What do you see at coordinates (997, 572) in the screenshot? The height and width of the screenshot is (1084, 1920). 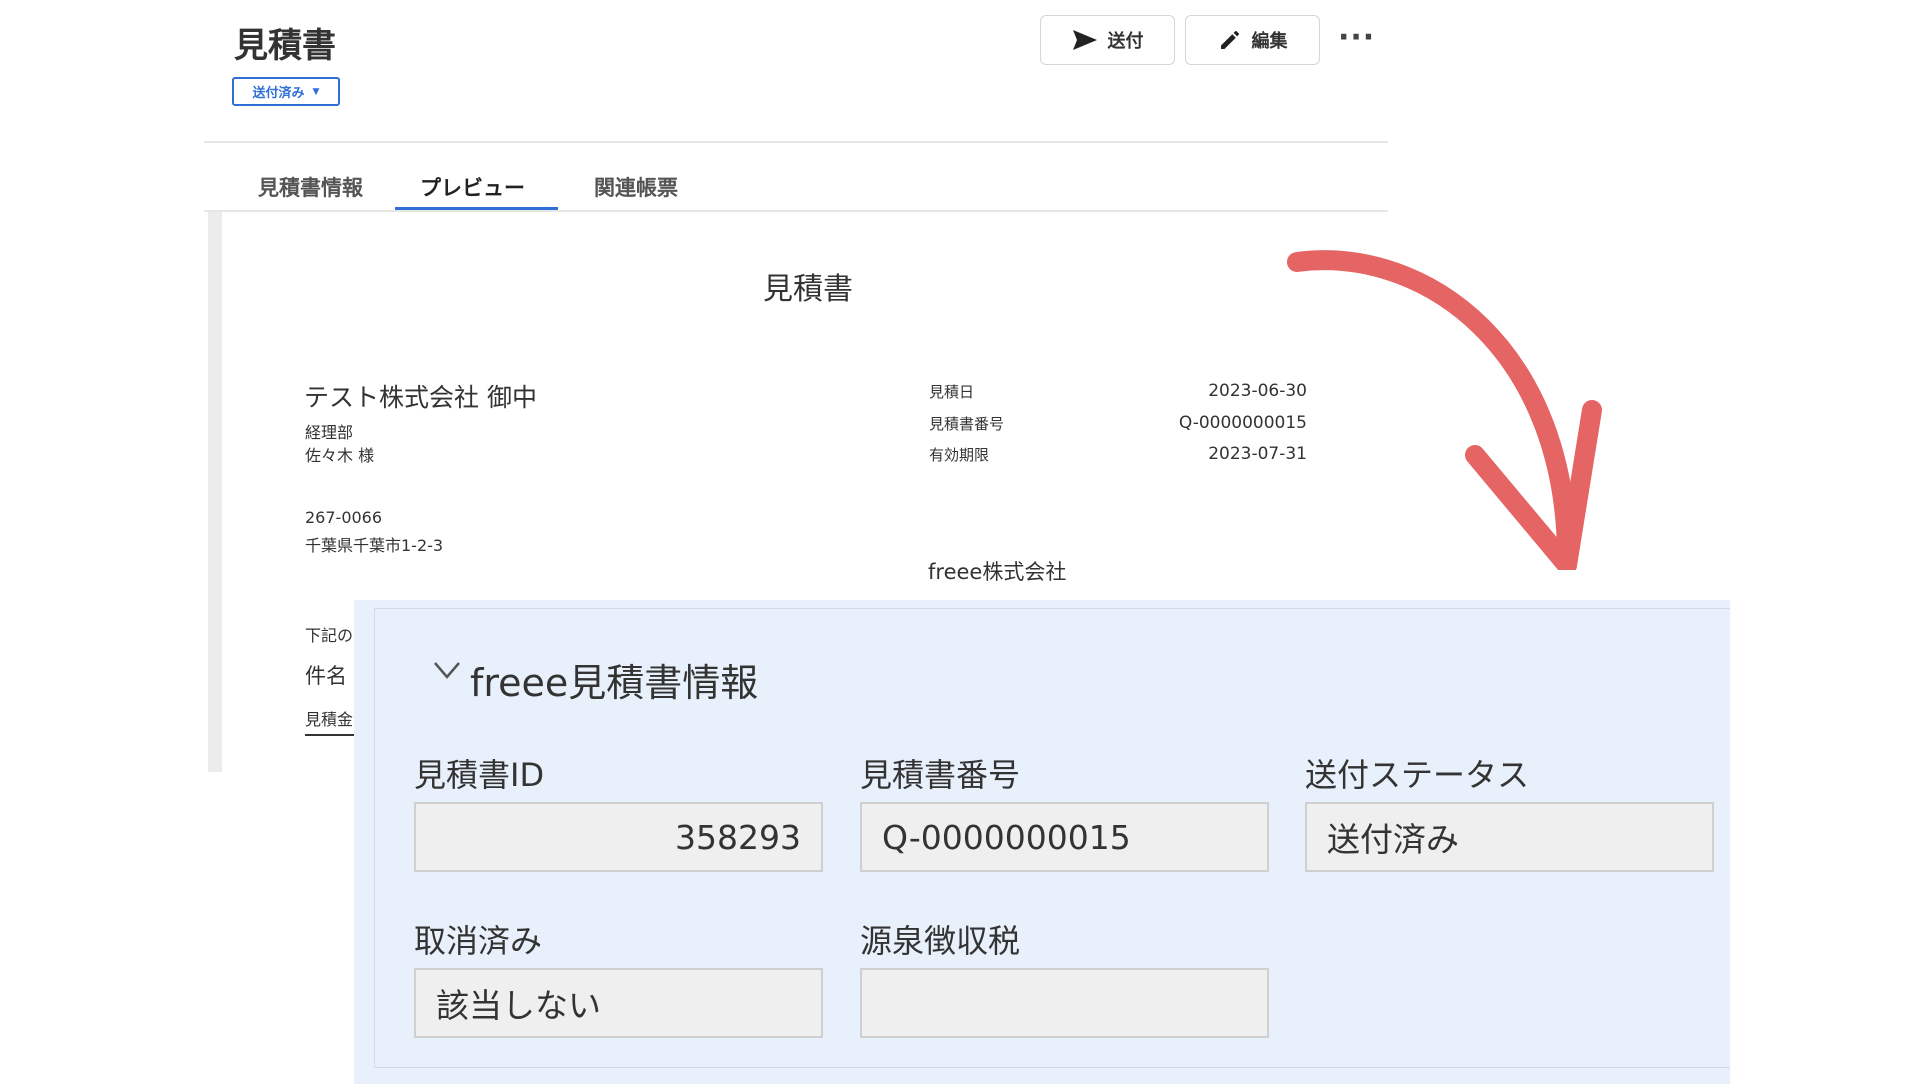 I see `issuer-name: freee株式会社` at bounding box center [997, 572].